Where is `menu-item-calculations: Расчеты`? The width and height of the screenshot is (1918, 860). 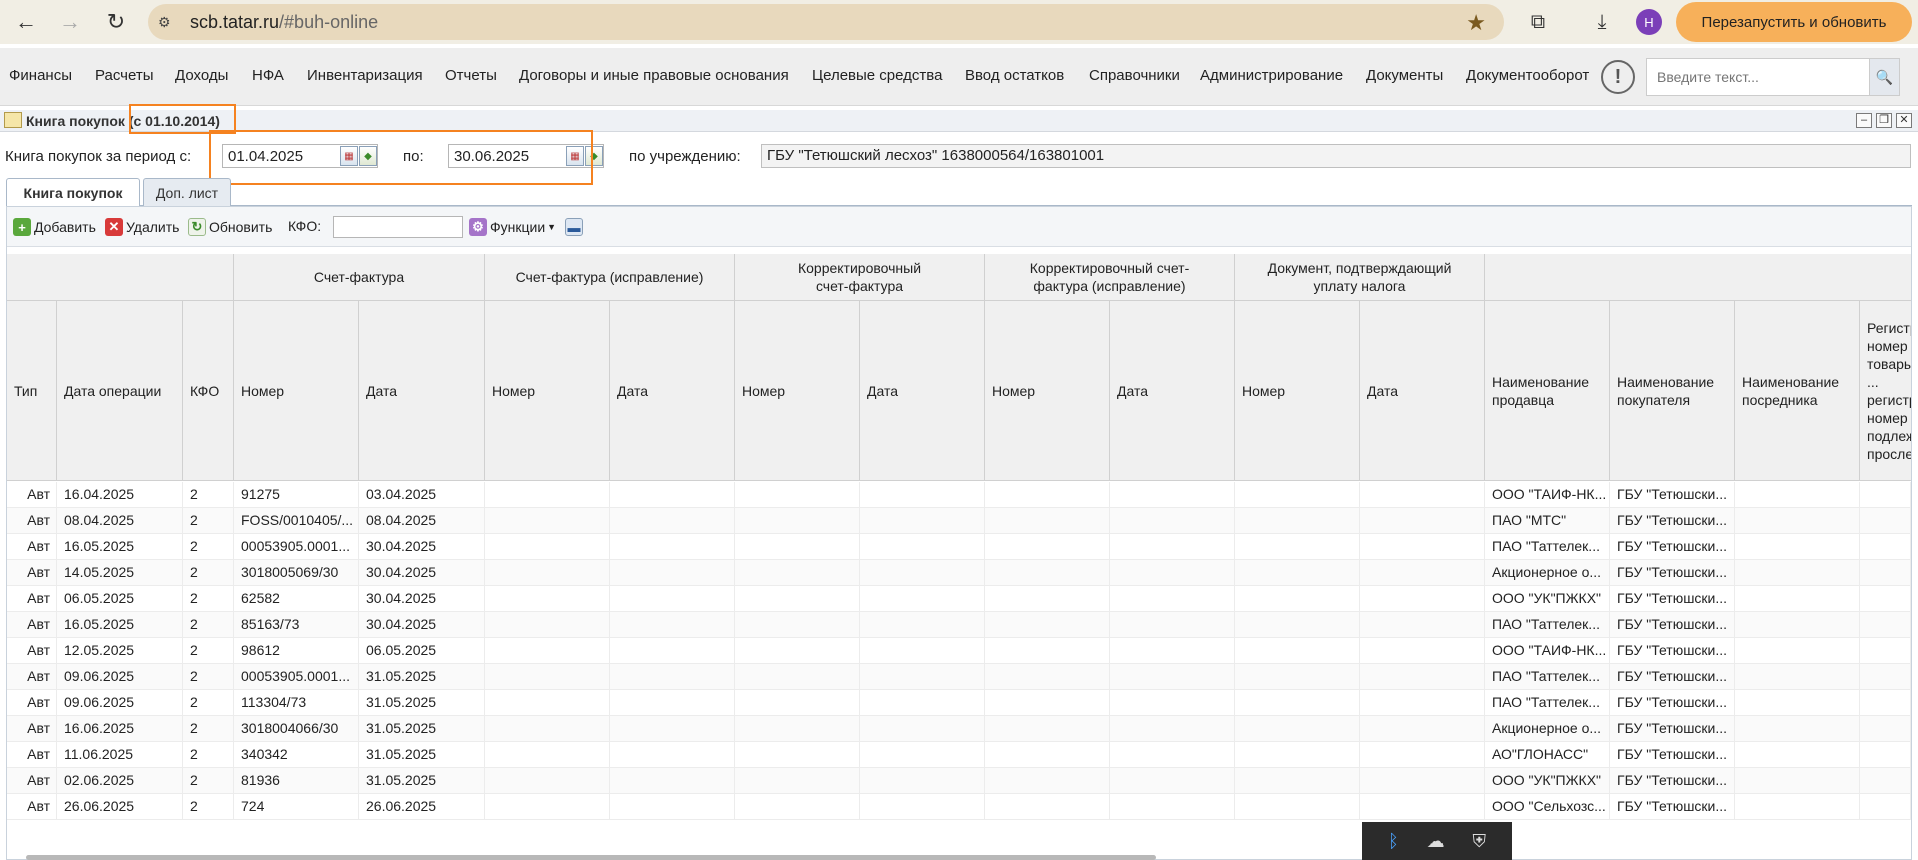 menu-item-calculations: Расчеты is located at coordinates (124, 75).